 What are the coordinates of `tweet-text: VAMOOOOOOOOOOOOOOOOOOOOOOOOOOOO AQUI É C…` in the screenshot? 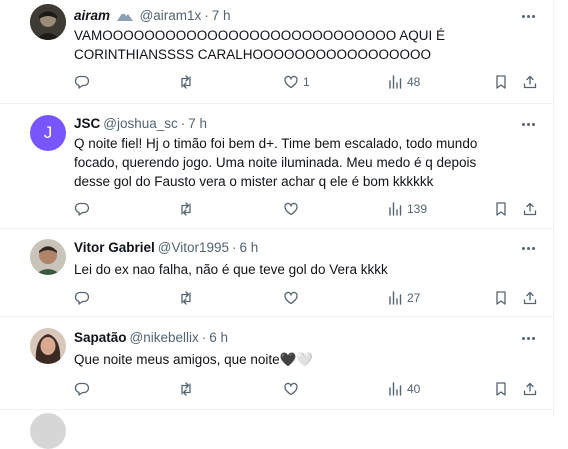 It's located at (261, 45).